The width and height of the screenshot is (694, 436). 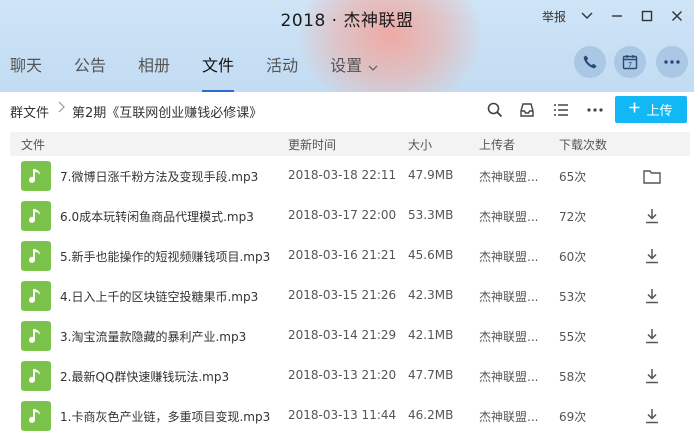 What do you see at coordinates (431, 295) in the screenshot?
I see `file-size: 42.3MB` at bounding box center [431, 295].